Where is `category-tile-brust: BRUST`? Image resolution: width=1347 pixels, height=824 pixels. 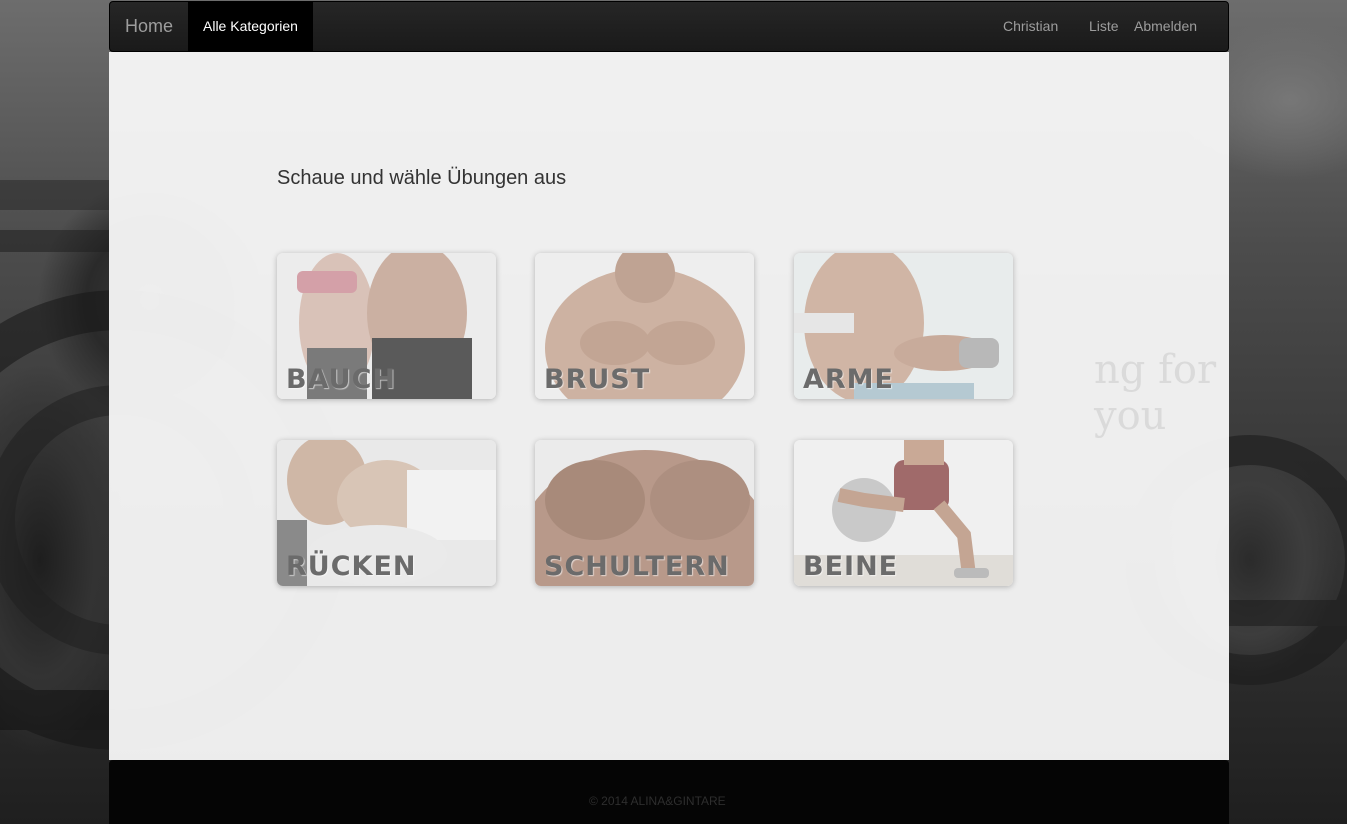 category-tile-brust: BRUST is located at coordinates (644, 326).